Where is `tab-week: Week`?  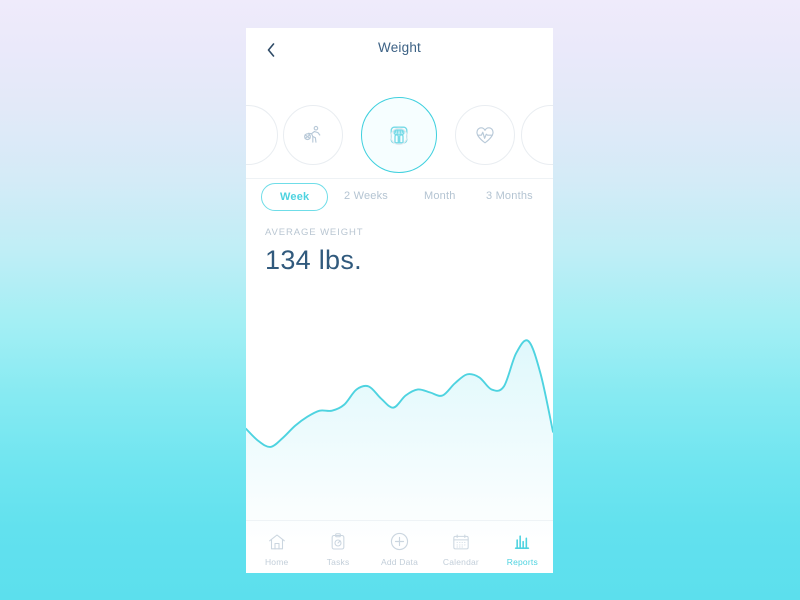
tab-week: Week is located at coordinates (295, 197).